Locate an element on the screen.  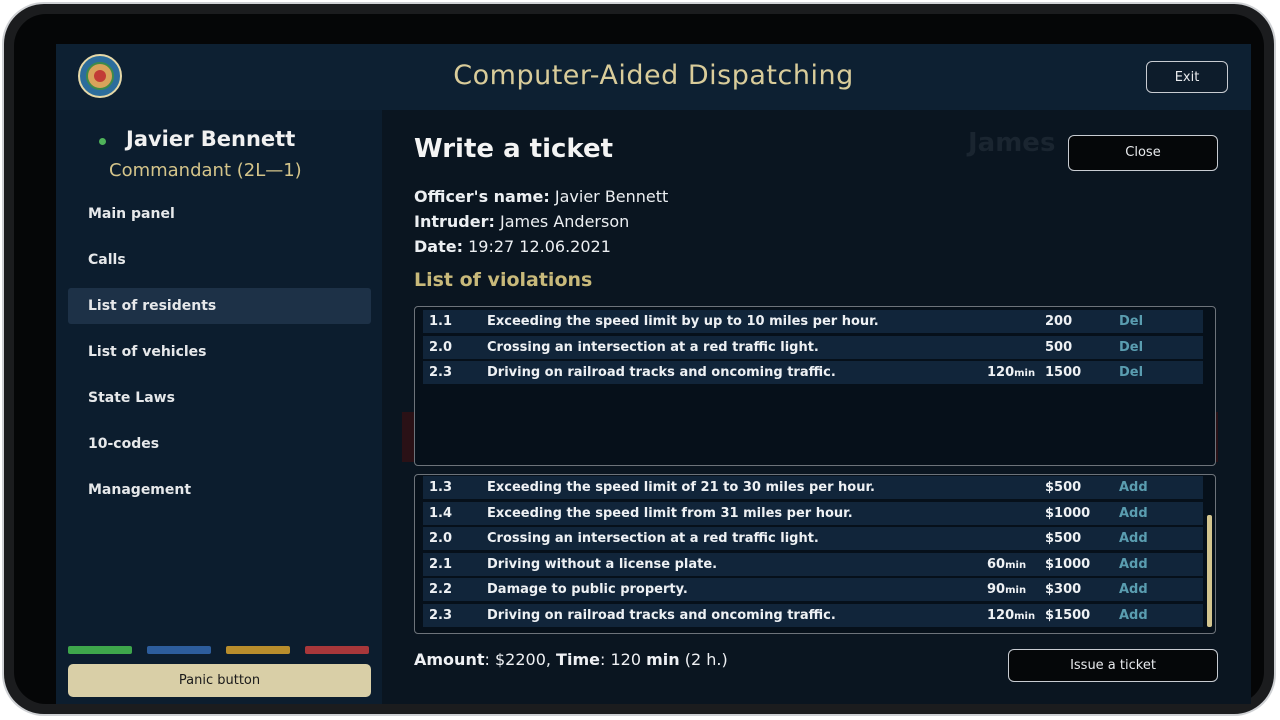
violation-time: 90min is located at coordinates (1006, 590).